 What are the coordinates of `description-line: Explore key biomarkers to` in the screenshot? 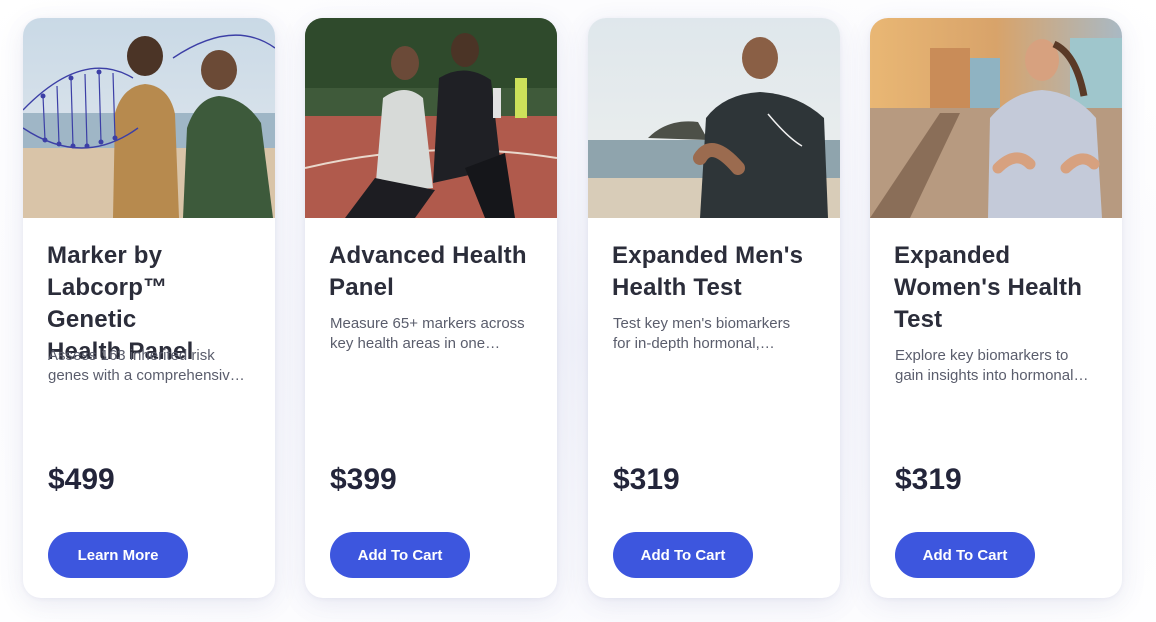 It's located at (982, 355).